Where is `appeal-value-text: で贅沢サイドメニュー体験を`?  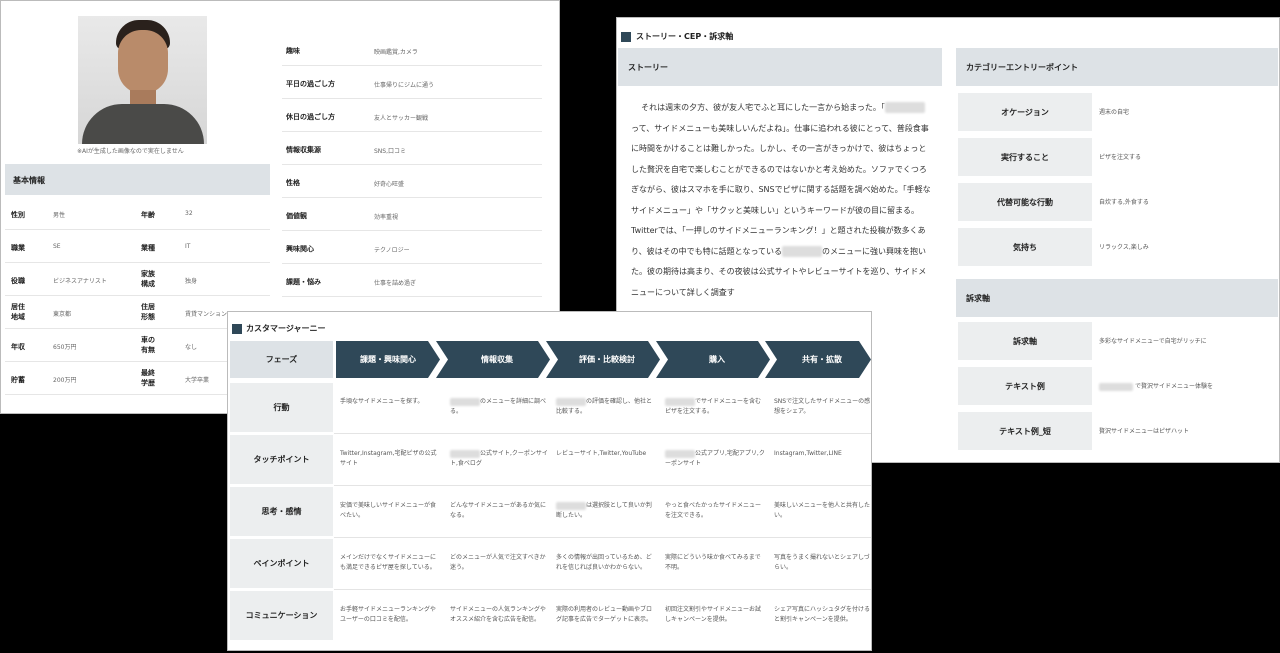
appeal-value-text: で贅沢サイドメニュー体験を is located at coordinates (1174, 386).